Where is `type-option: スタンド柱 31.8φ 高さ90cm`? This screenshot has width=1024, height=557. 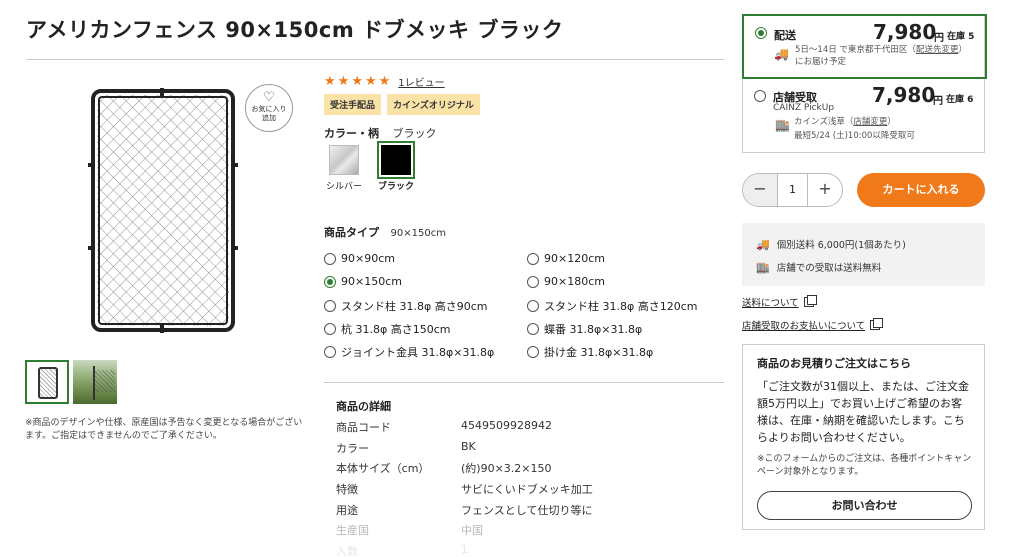 type-option: スタンド柱 31.8φ 高さ90cm is located at coordinates (406, 306).